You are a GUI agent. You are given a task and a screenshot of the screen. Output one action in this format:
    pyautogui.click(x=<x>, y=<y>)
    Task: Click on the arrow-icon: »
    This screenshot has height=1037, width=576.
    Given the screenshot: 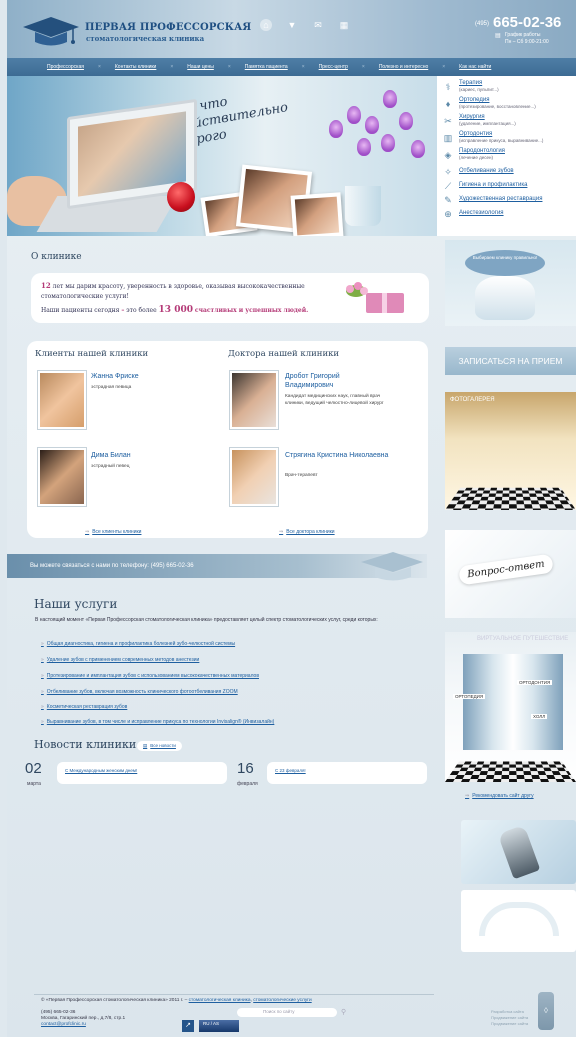 What is the action you would take?
    pyautogui.click(x=42, y=692)
    